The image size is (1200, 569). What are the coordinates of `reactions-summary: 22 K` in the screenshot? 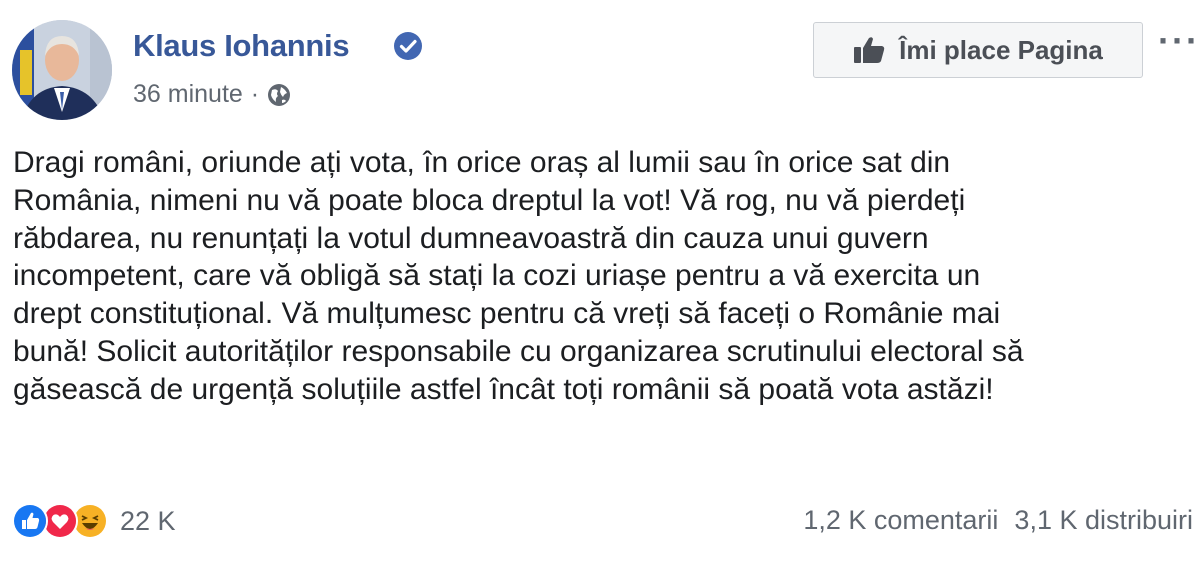 It's located at (94, 521).